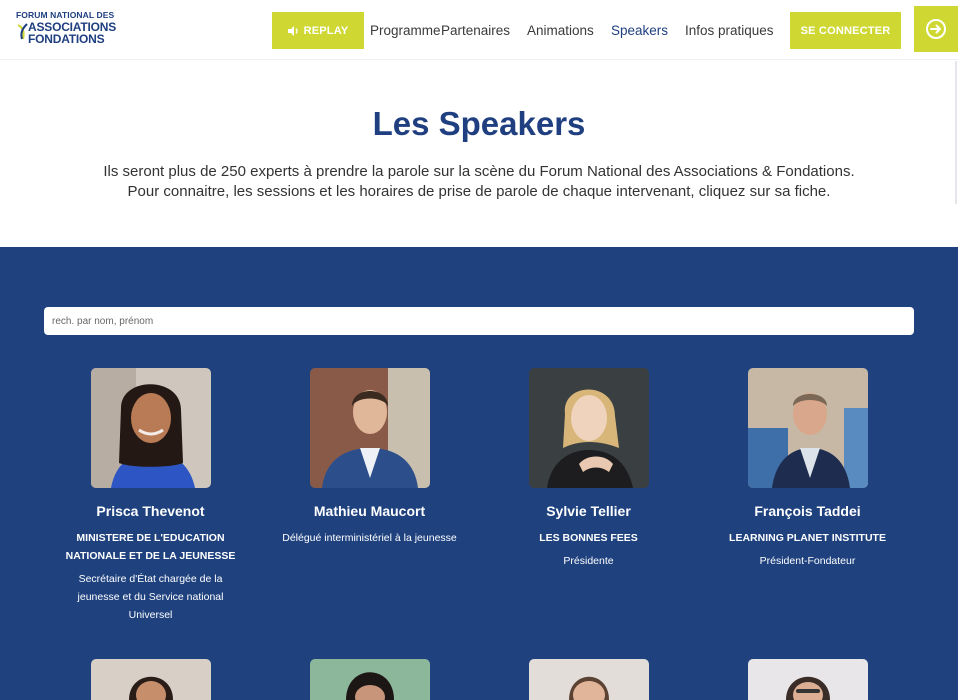 Image resolution: width=958 pixels, height=700 pixels. Describe the element at coordinates (807, 561) in the screenshot. I see `speaker-role: Président-Fondateur` at that location.